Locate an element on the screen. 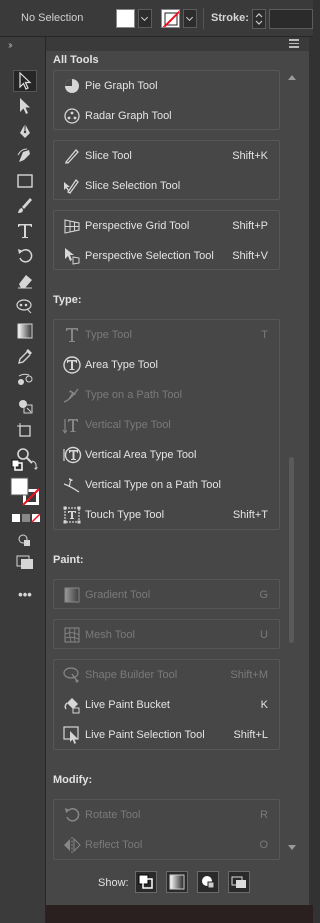  modify-section-title: Modify: is located at coordinates (73, 780).